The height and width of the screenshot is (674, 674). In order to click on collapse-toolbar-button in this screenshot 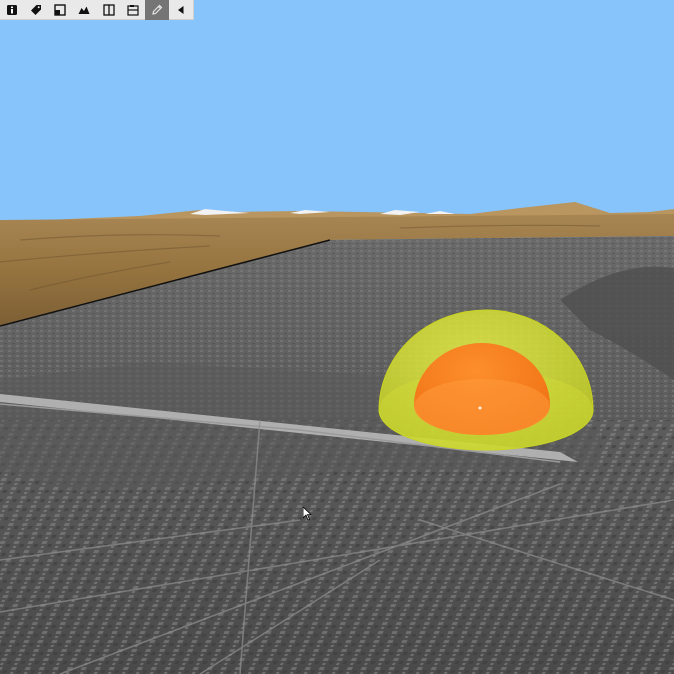, I will do `click(181, 10)`.